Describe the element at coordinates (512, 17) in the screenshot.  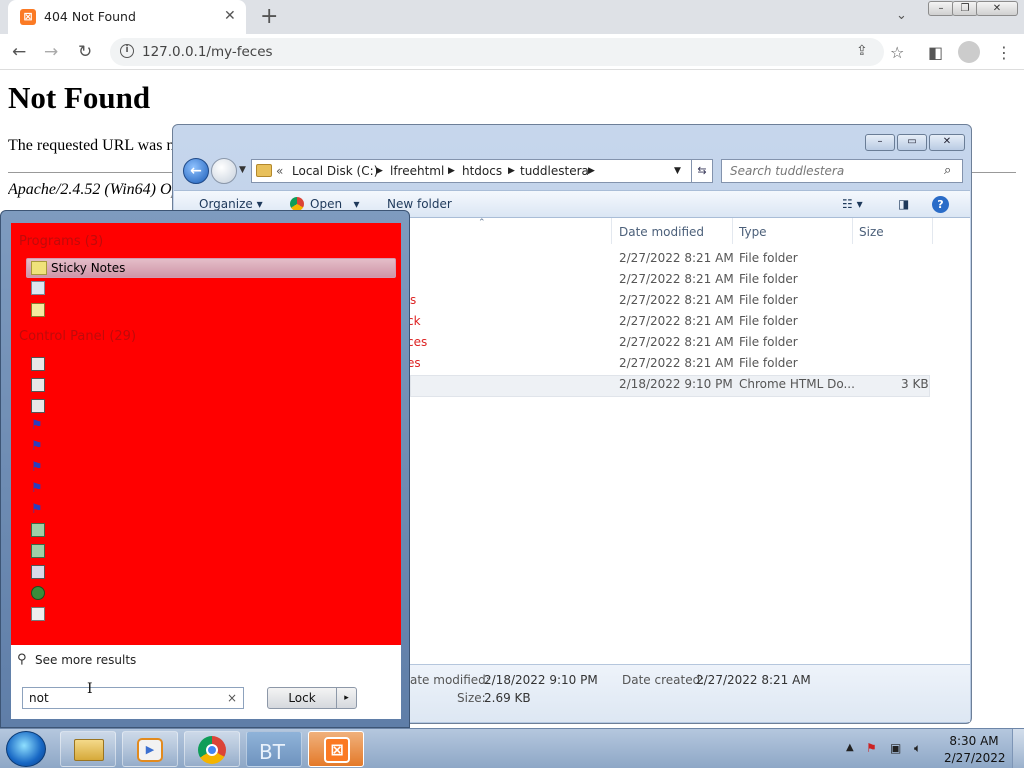
I see `tab-strip: ⊠ 404 Not Found ✕ + ⌄ – ❐ ✕` at that location.